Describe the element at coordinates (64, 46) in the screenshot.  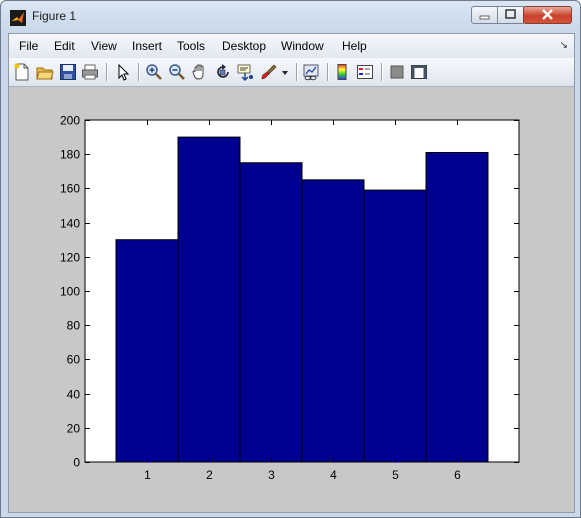
I see `menu-edit: Edit` at that location.